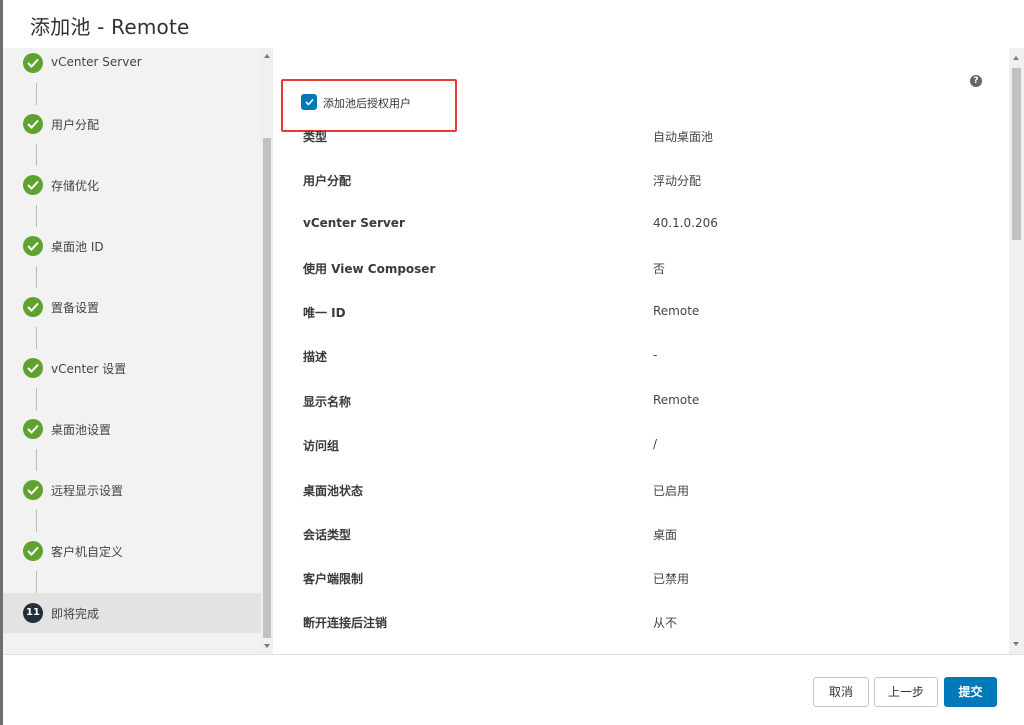 This screenshot has height=725, width=1024. I want to click on summary-key: 使用 View Composer, so click(369, 269).